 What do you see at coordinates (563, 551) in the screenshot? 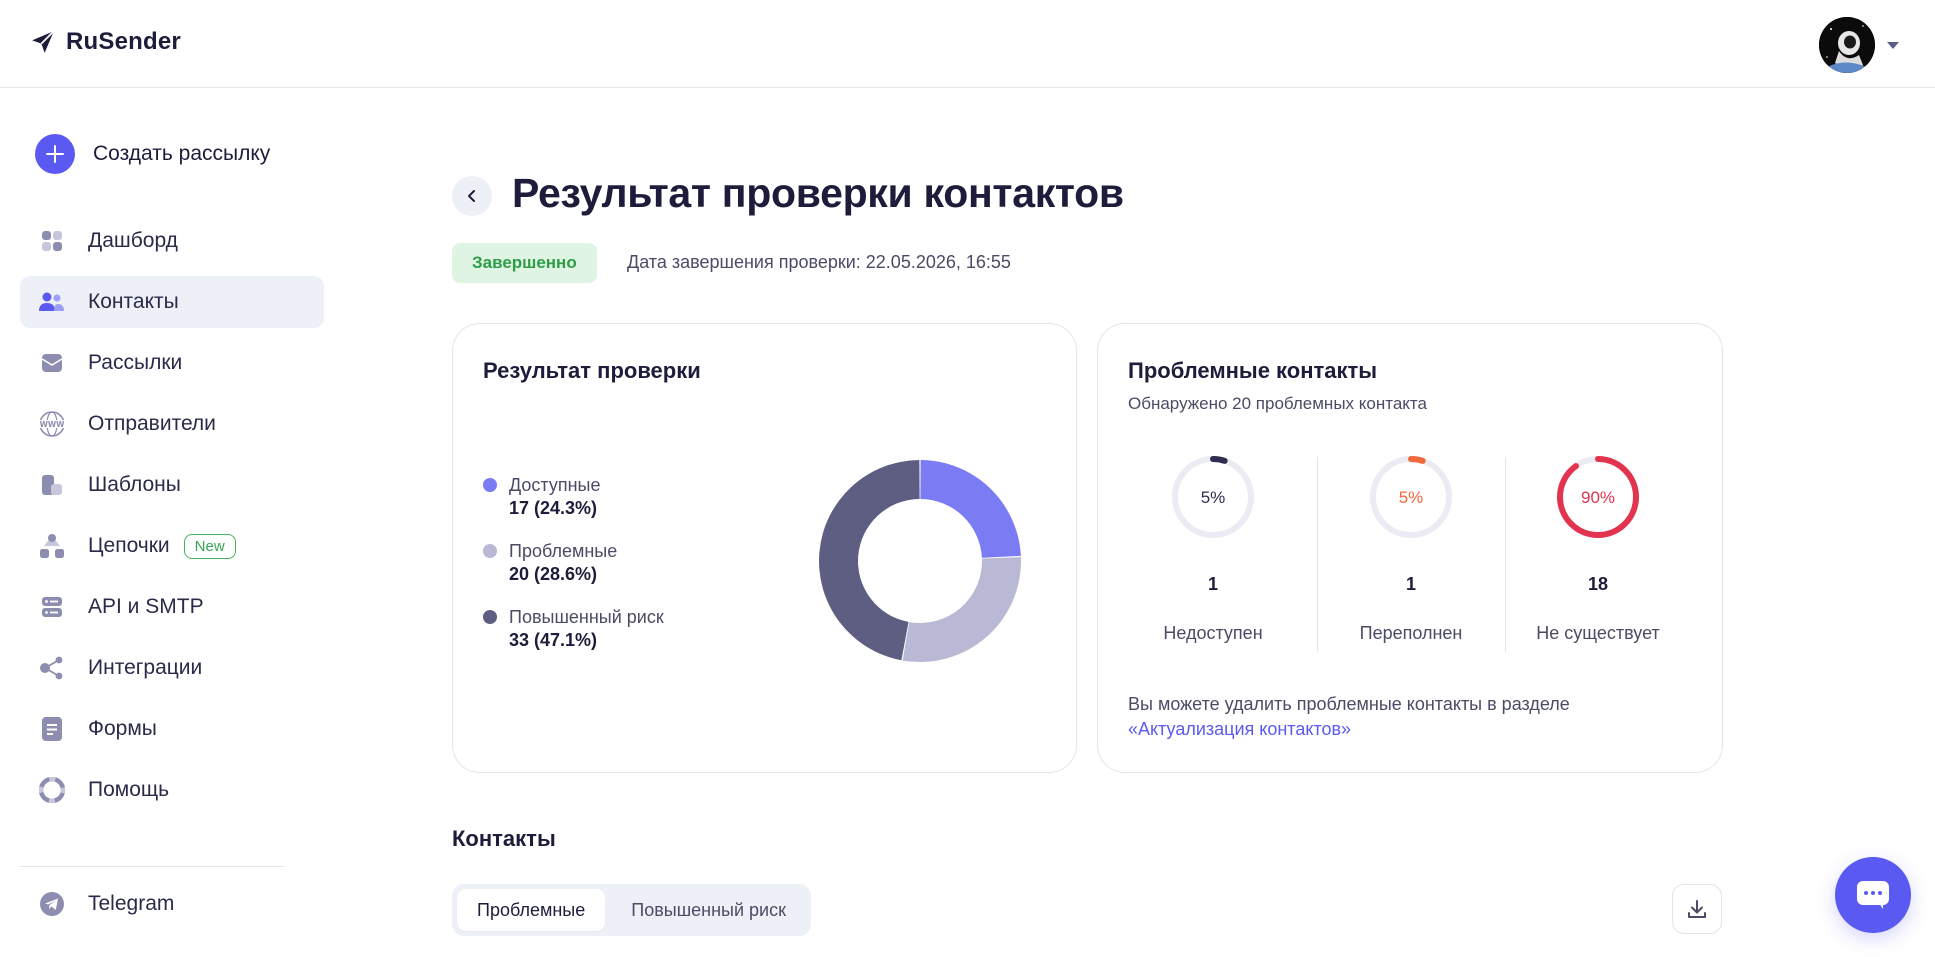
I see `legend-name: Проблемные` at bounding box center [563, 551].